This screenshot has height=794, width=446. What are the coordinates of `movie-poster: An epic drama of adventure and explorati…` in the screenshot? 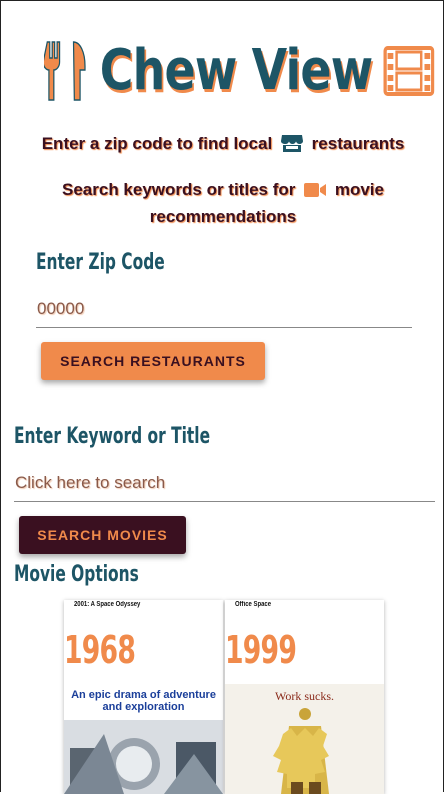 It's located at (143, 739).